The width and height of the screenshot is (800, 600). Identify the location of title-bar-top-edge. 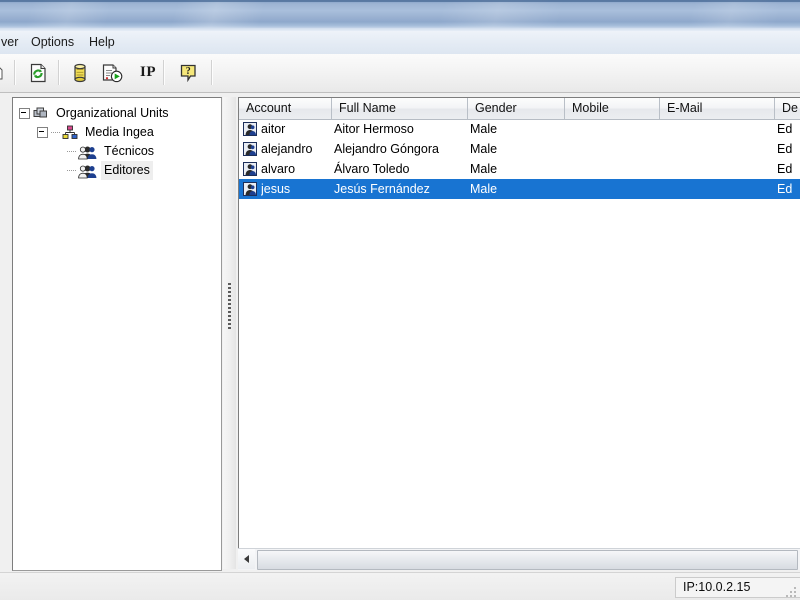
(400, 1).